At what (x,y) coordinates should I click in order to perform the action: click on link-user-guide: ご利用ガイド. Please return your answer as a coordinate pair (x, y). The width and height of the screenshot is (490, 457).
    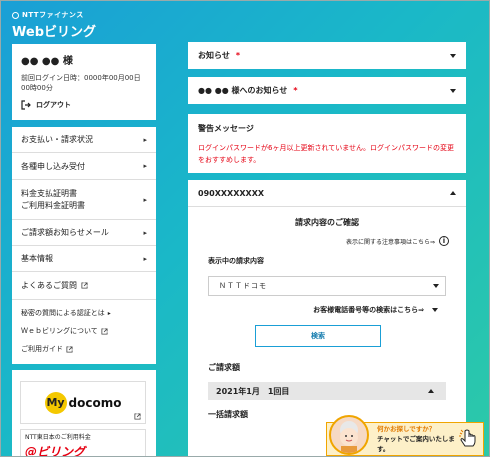
    Looking at the image, I should click on (84, 349).